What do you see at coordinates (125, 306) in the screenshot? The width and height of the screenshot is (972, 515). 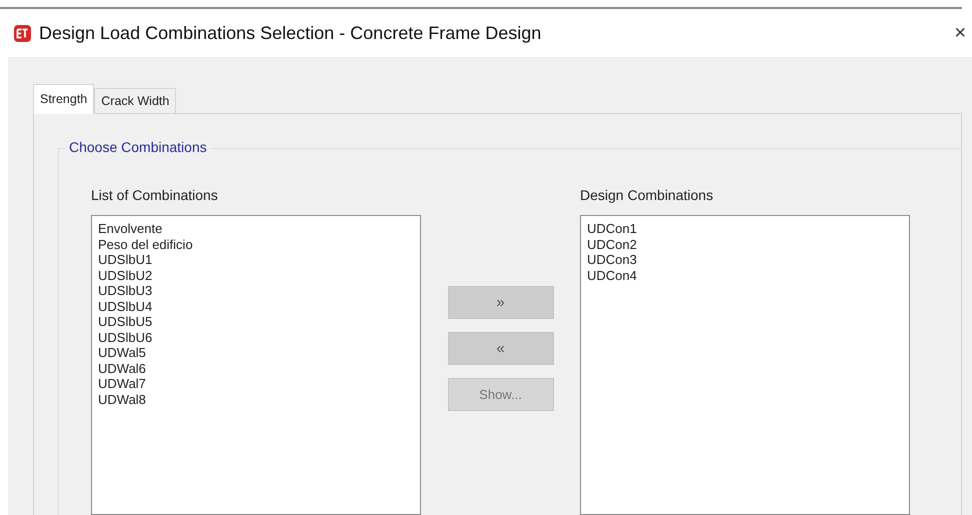 I see `list-item: UDSlbU4` at bounding box center [125, 306].